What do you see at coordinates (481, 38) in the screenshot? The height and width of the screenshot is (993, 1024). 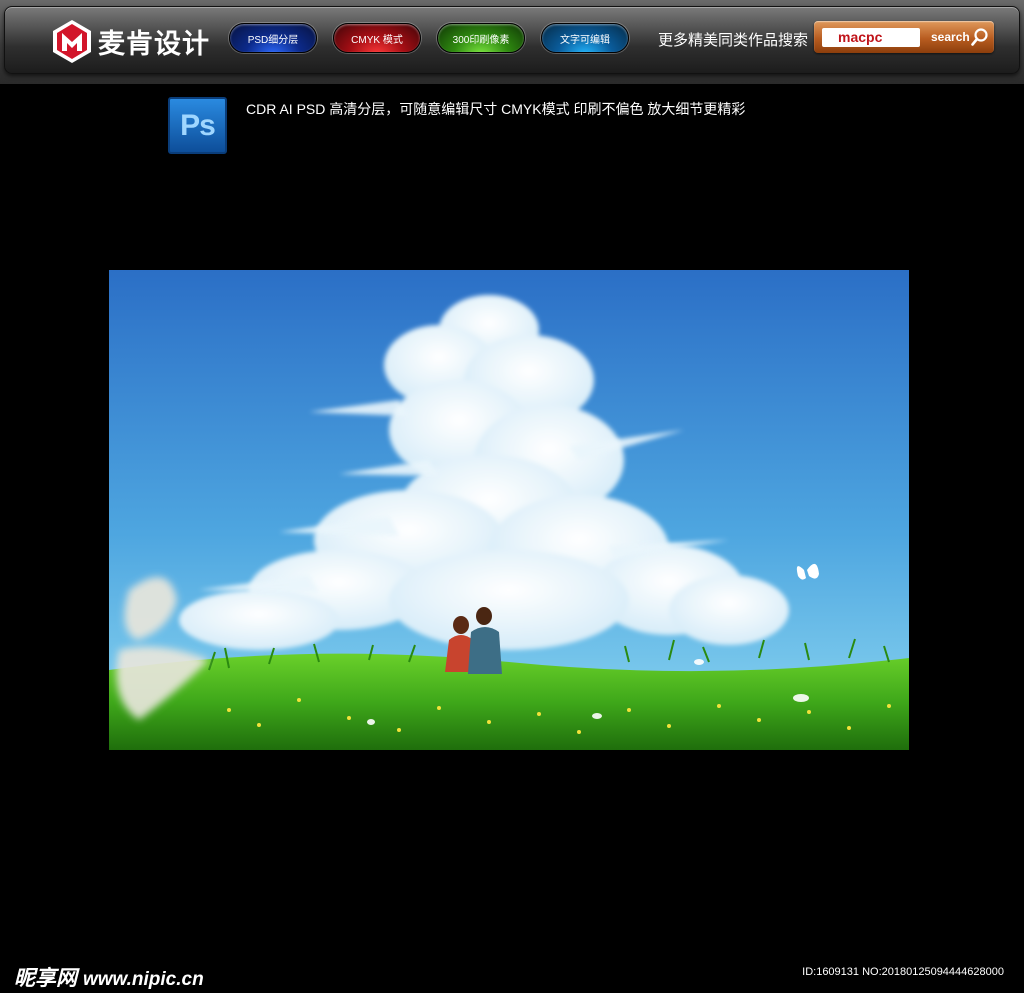 I see `tag-300-dpi: 300印刷像素` at bounding box center [481, 38].